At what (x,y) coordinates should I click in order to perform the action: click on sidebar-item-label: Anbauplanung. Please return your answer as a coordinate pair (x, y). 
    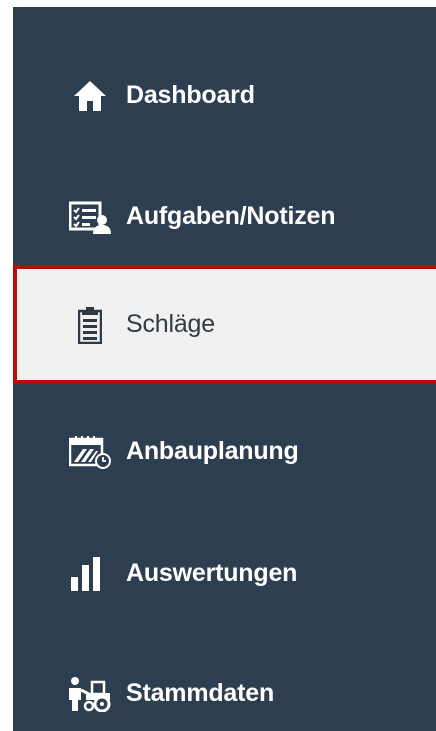
    Looking at the image, I should click on (212, 451).